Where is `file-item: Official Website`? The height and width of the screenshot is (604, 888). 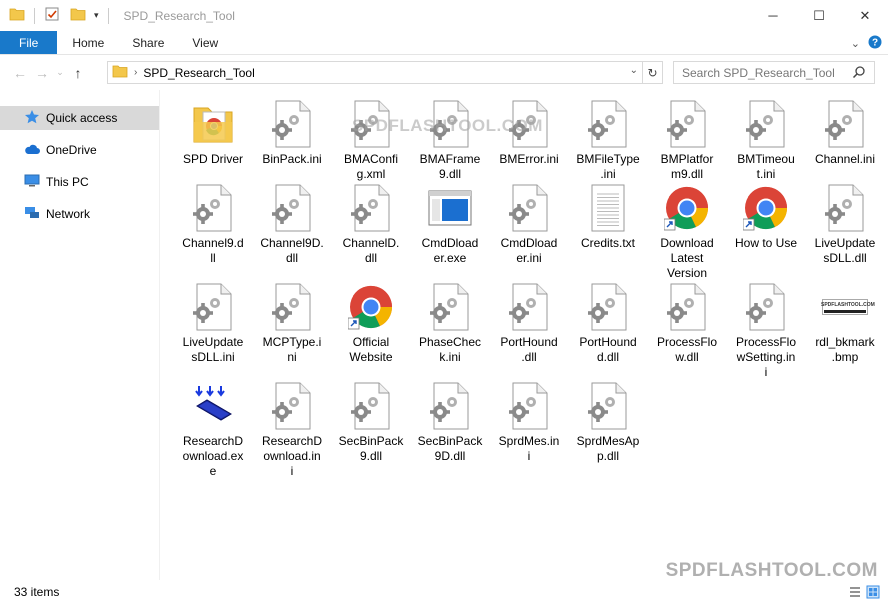 file-item: Official Website is located at coordinates (371, 324).